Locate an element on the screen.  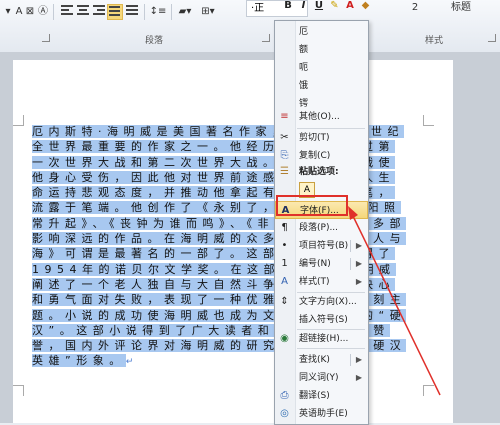
menu-item-bullets: • 项目符号(B) ▶ is located at coordinates (321, 246).